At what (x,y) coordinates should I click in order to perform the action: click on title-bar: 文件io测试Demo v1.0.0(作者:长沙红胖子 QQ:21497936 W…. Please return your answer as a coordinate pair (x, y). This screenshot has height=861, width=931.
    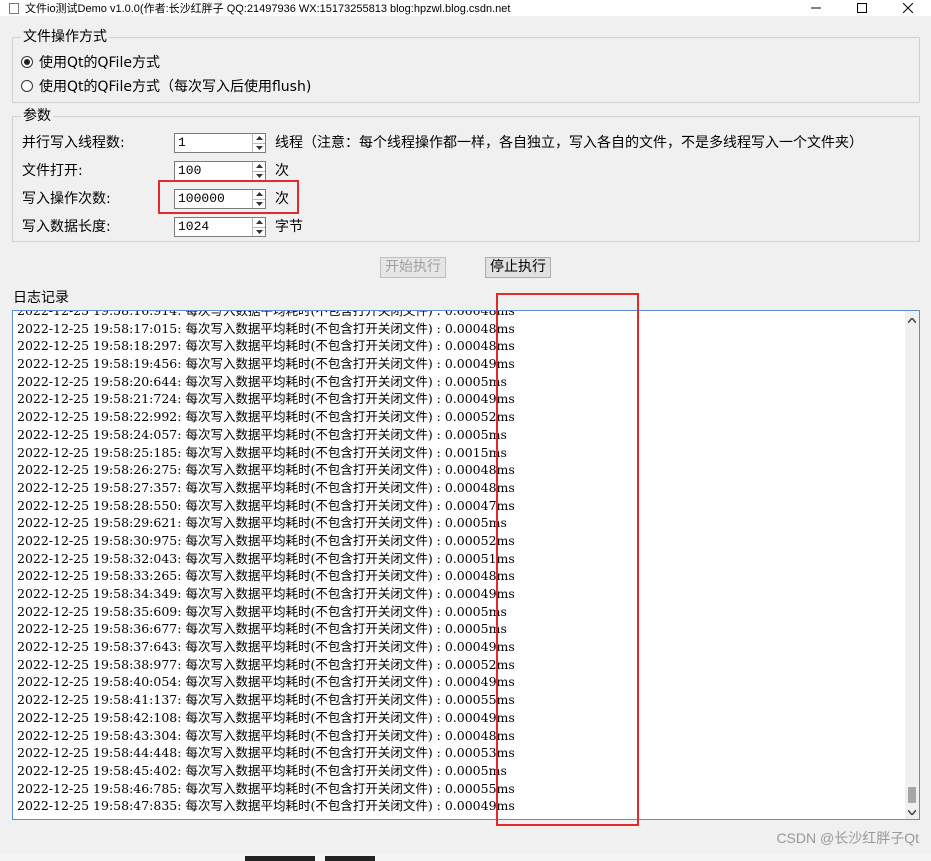
    Looking at the image, I should click on (465, 8).